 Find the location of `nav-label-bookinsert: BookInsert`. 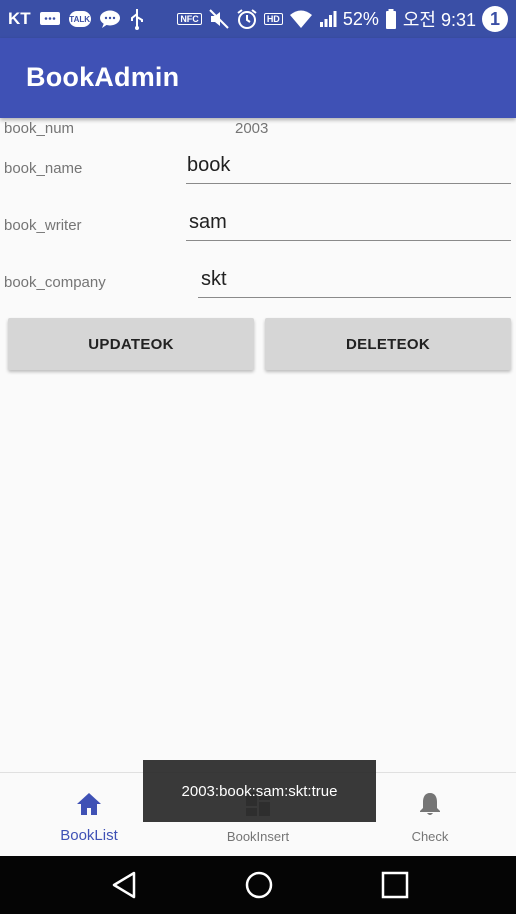

nav-label-bookinsert: BookInsert is located at coordinates (258, 836).